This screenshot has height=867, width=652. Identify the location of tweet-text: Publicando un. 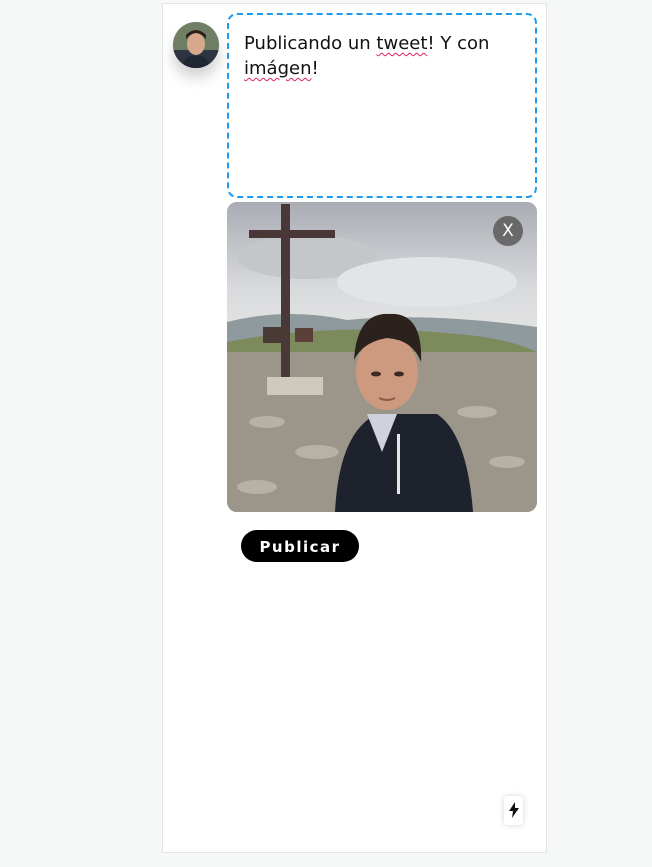
(310, 43).